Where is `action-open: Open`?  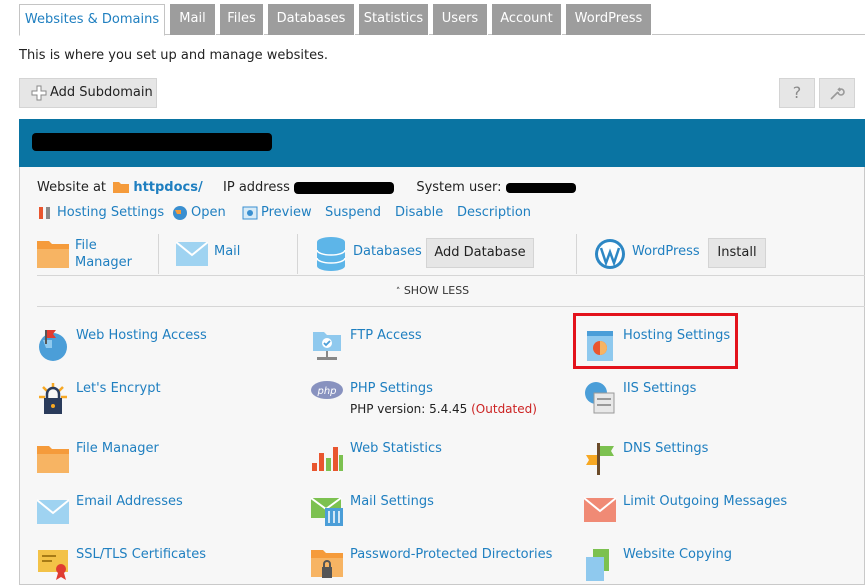
action-open: Open is located at coordinates (208, 212).